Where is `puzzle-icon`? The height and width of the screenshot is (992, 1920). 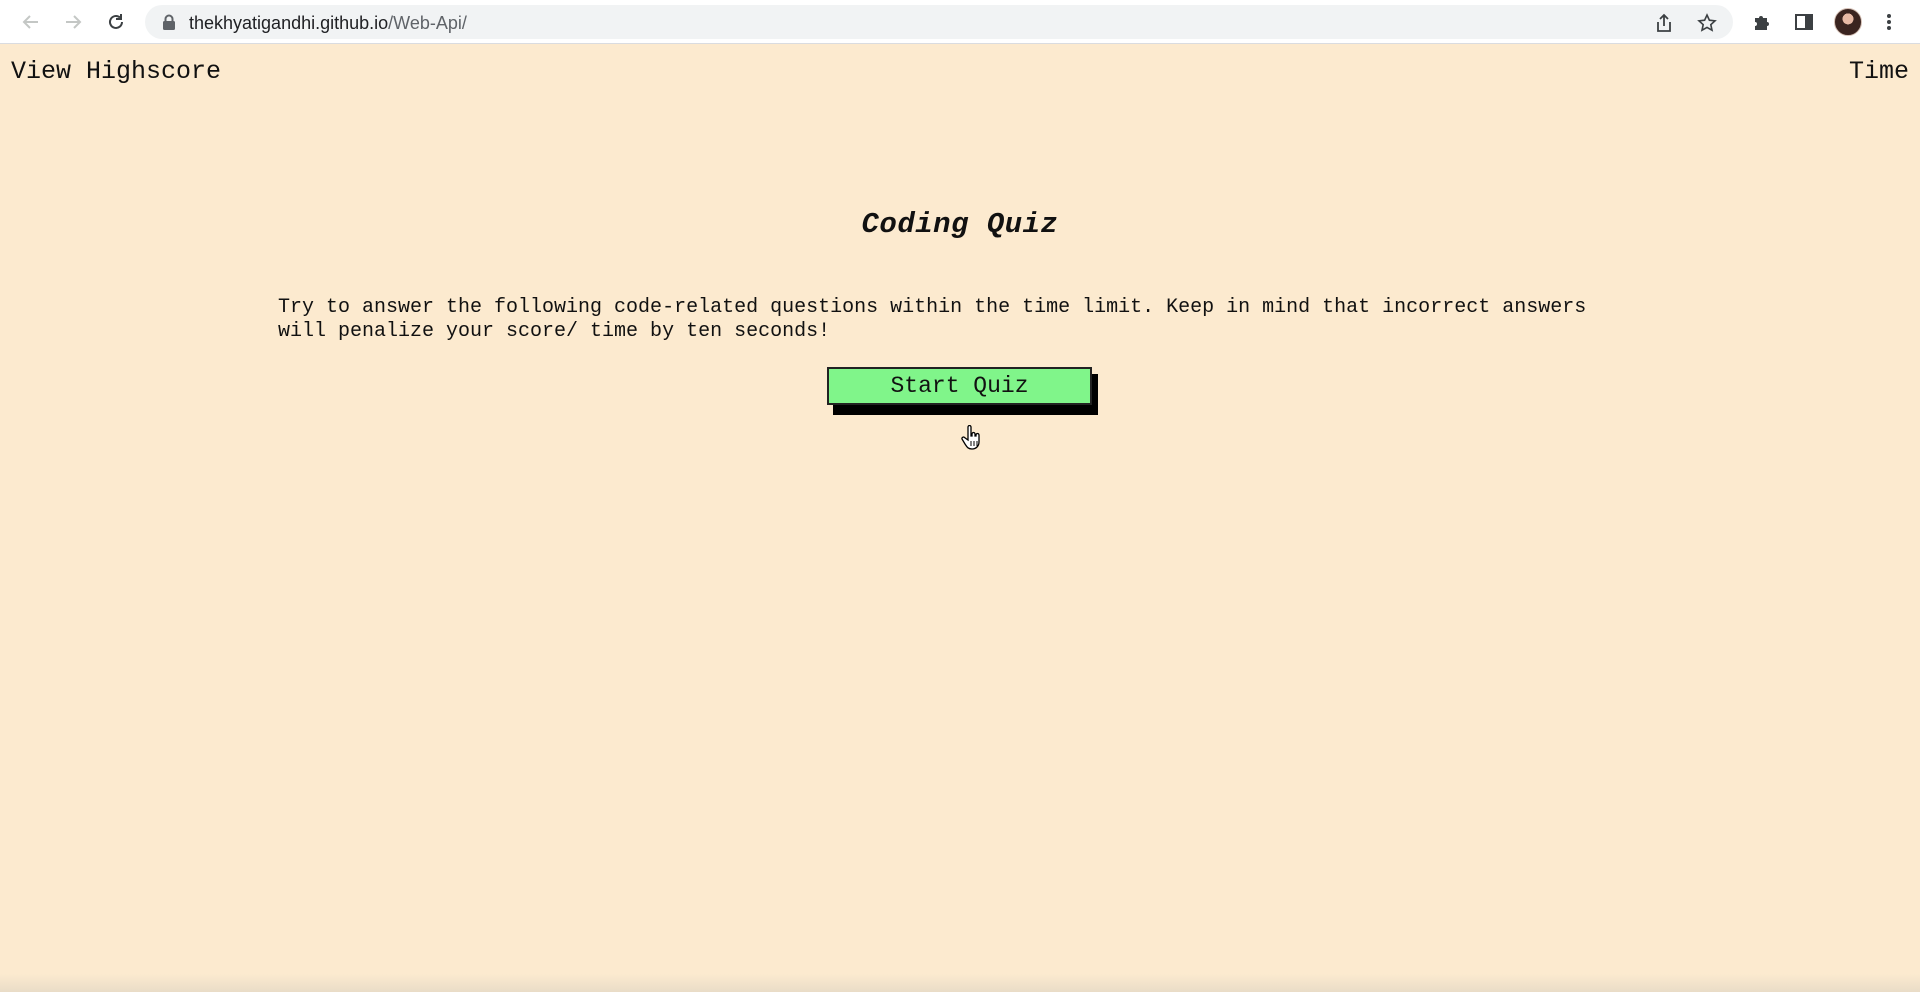
puzzle-icon is located at coordinates (1762, 23).